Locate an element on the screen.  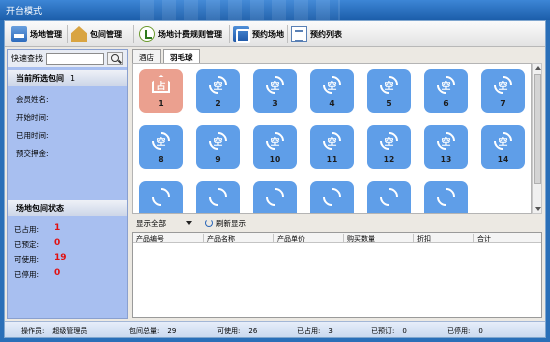
search-icon is located at coordinates (115, 58).